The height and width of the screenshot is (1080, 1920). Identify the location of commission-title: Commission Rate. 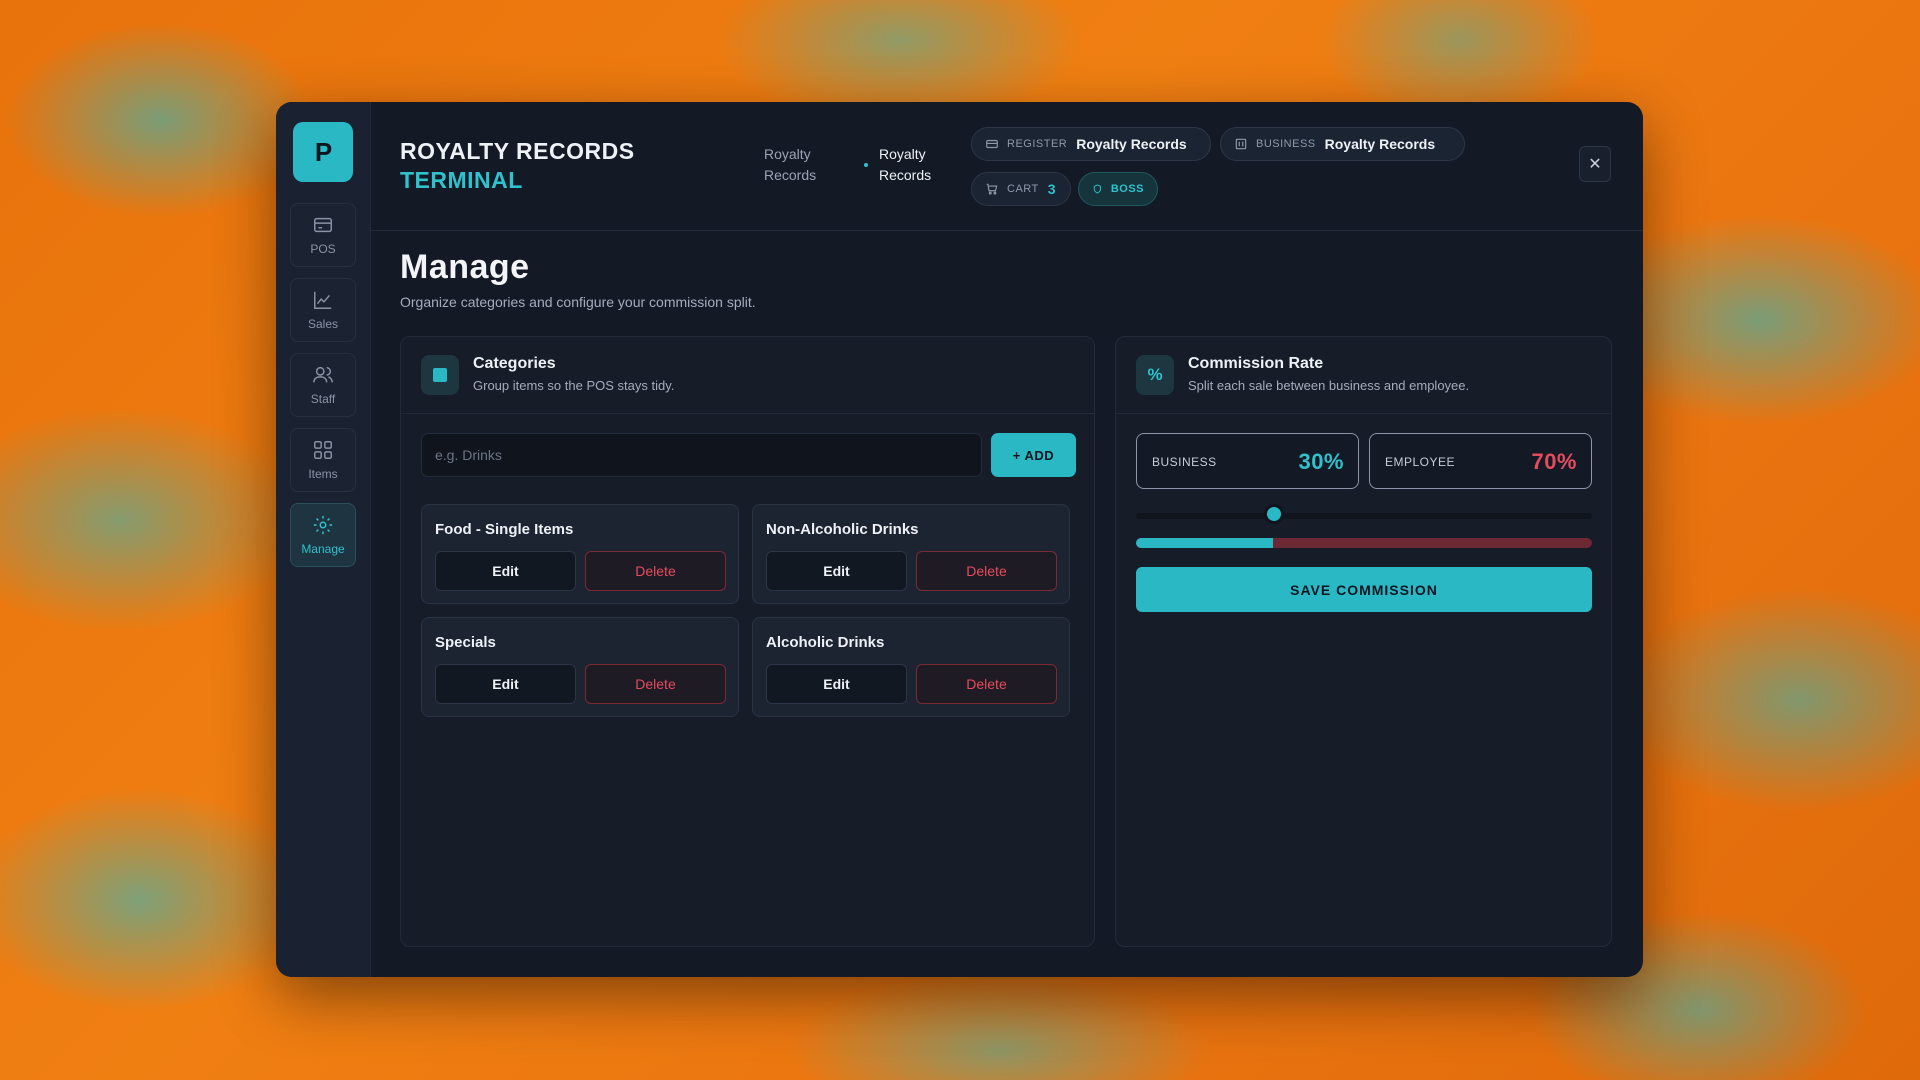
(1256, 363).